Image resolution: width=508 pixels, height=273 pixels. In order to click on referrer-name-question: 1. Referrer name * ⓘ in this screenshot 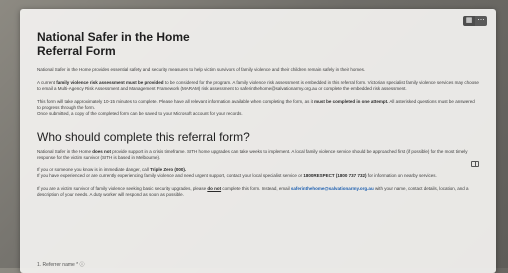, I will do `click(61, 265)`.